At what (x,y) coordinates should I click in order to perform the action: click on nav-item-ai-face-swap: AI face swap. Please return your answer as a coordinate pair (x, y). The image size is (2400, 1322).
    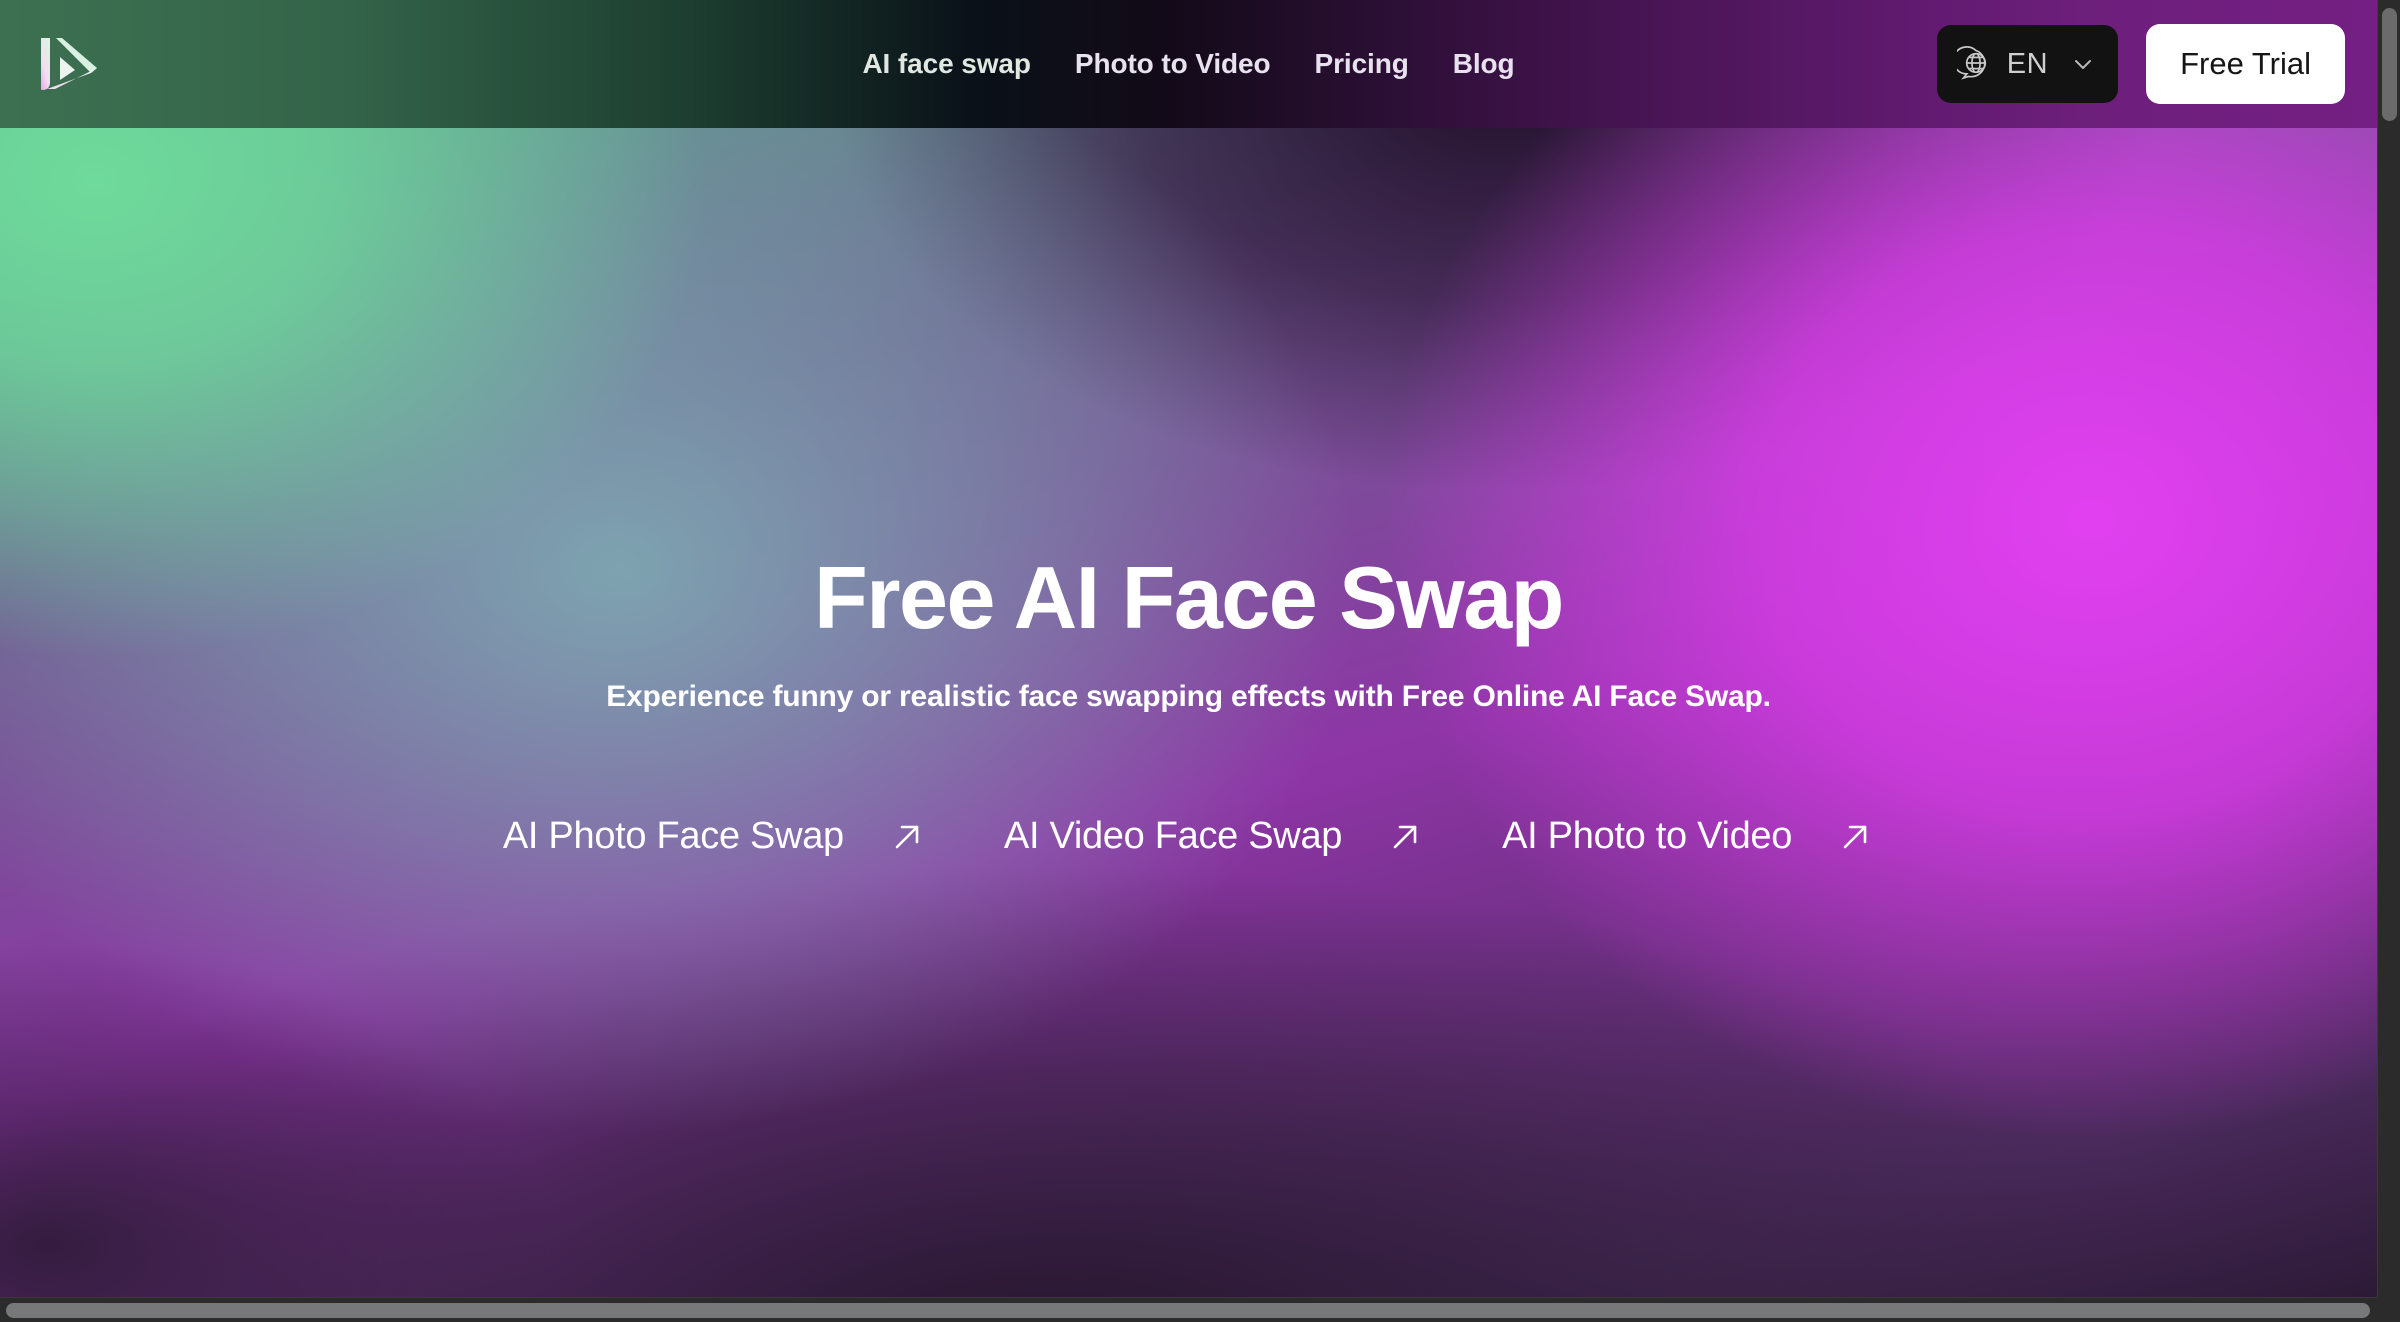
    Looking at the image, I should click on (946, 64).